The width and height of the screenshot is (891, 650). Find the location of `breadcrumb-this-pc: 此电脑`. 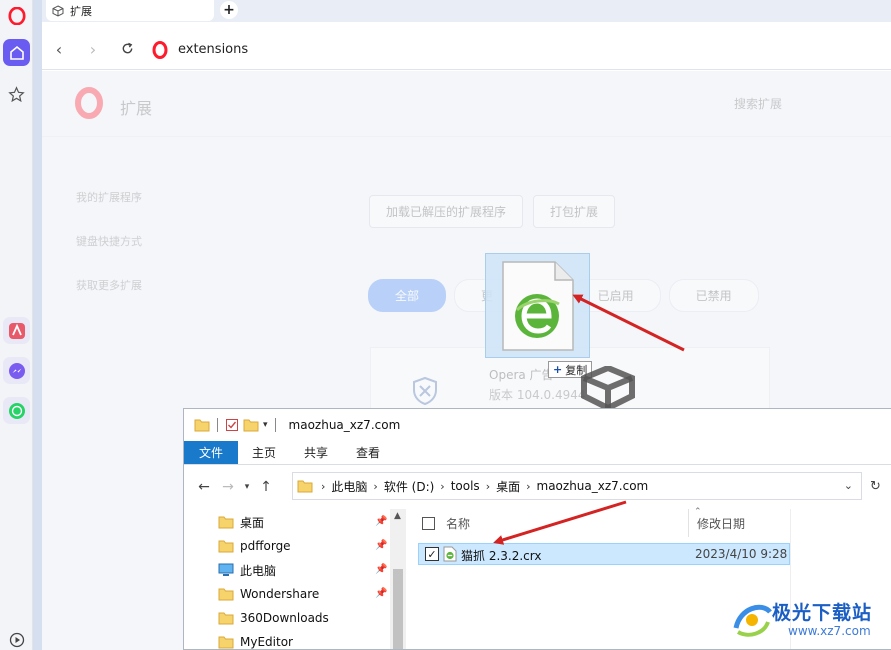

breadcrumb-this-pc: 此电脑 is located at coordinates (349, 486).